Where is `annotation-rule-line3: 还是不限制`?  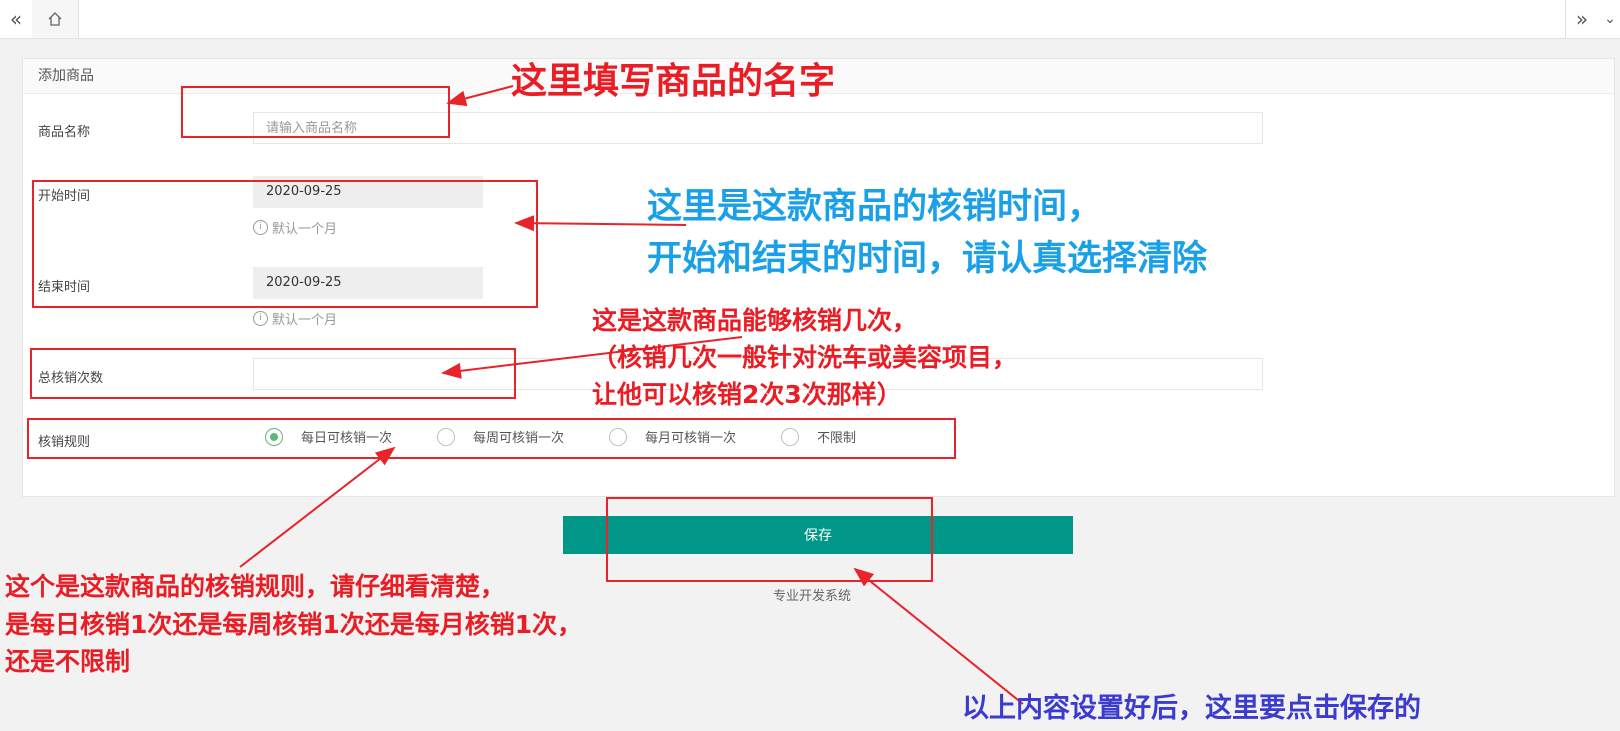 annotation-rule-line3: 还是不限制 is located at coordinates (68, 661).